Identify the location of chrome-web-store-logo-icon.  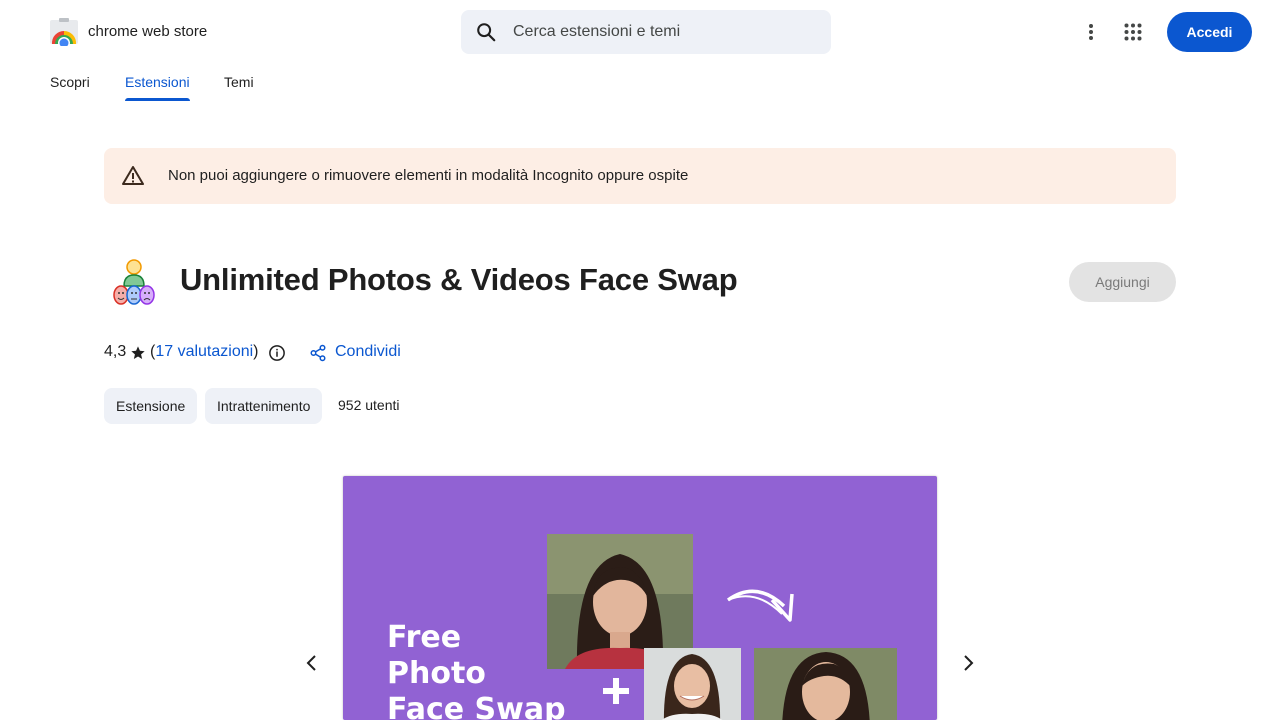
(64, 33).